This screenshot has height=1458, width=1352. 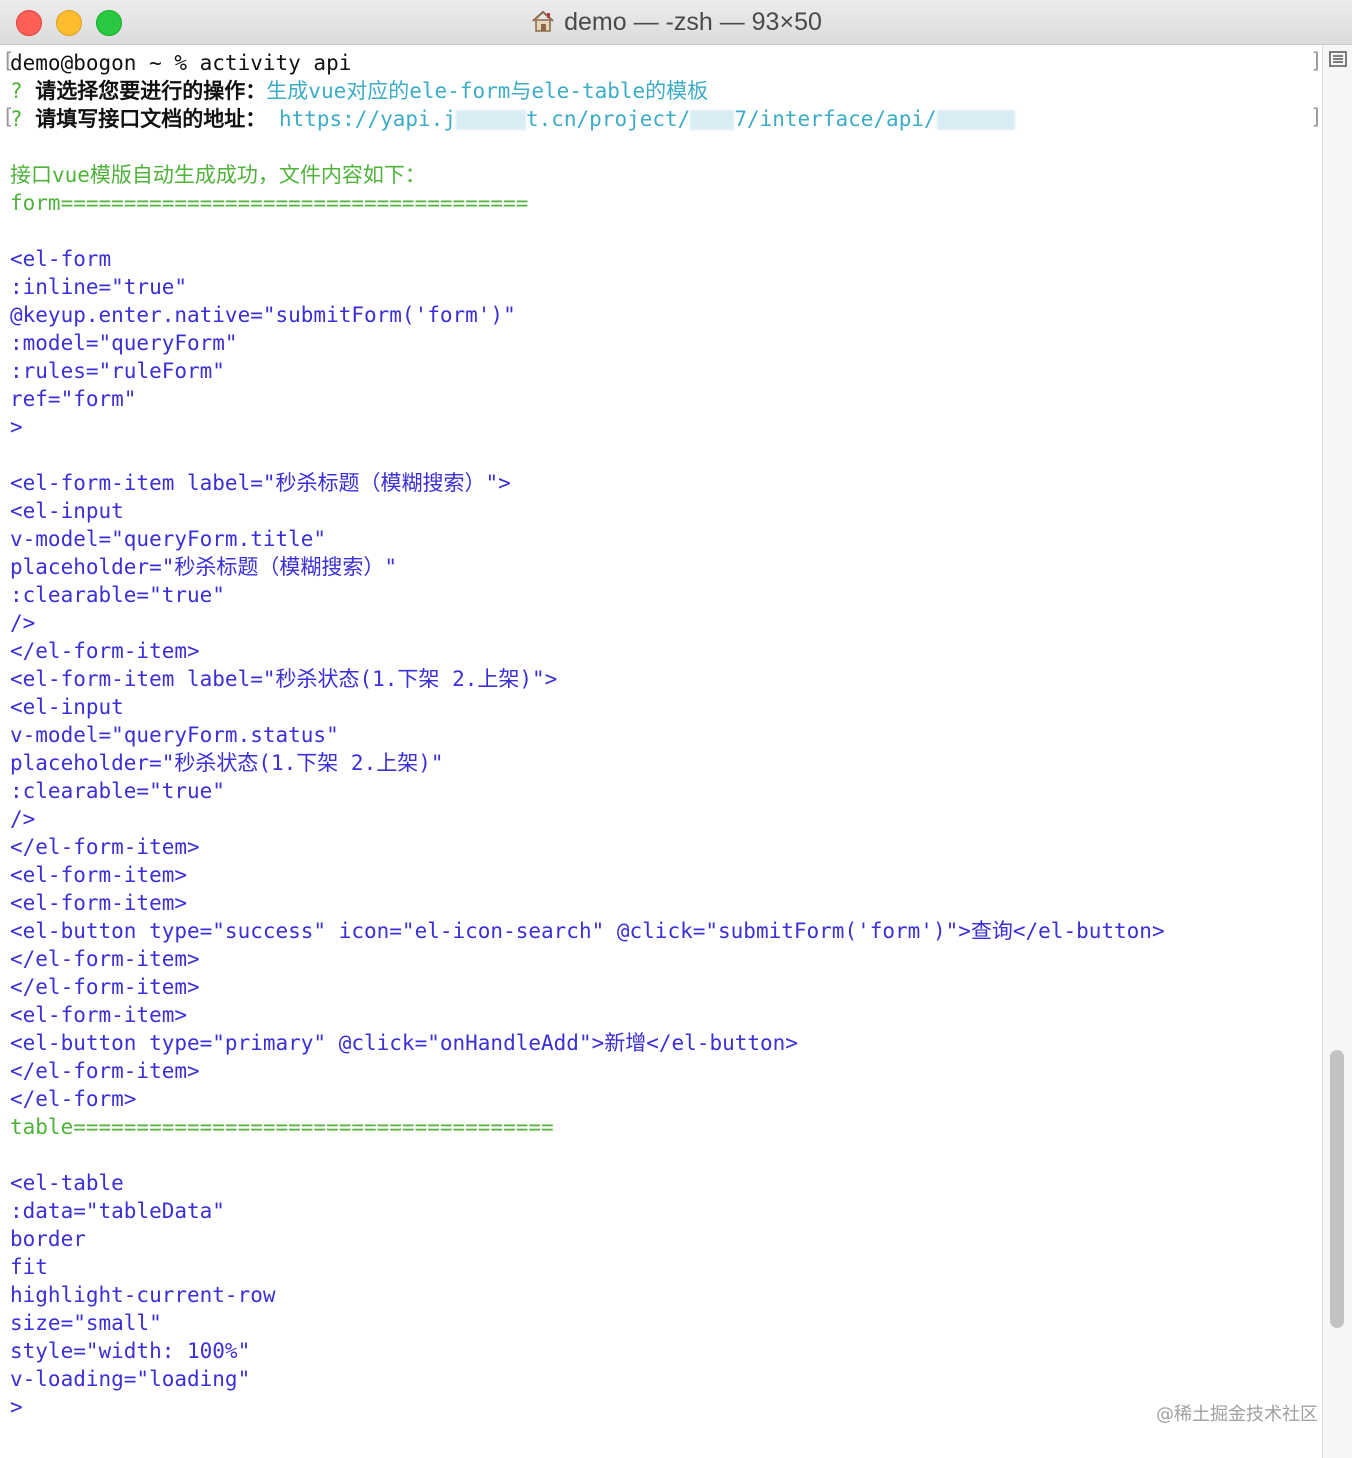 What do you see at coordinates (67, 1183) in the screenshot?
I see `table-code-line: <el-table` at bounding box center [67, 1183].